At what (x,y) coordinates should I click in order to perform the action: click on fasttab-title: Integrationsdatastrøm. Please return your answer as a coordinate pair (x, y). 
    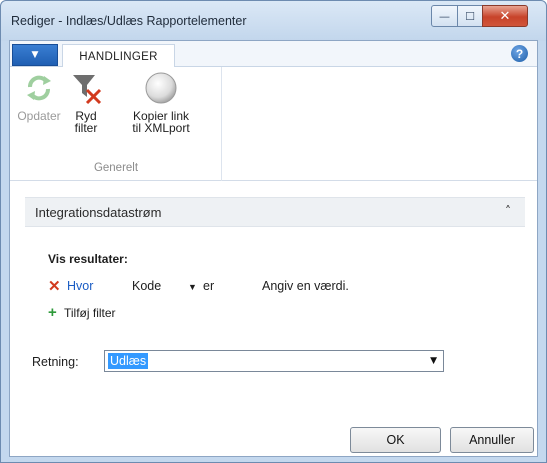
    Looking at the image, I should click on (98, 212).